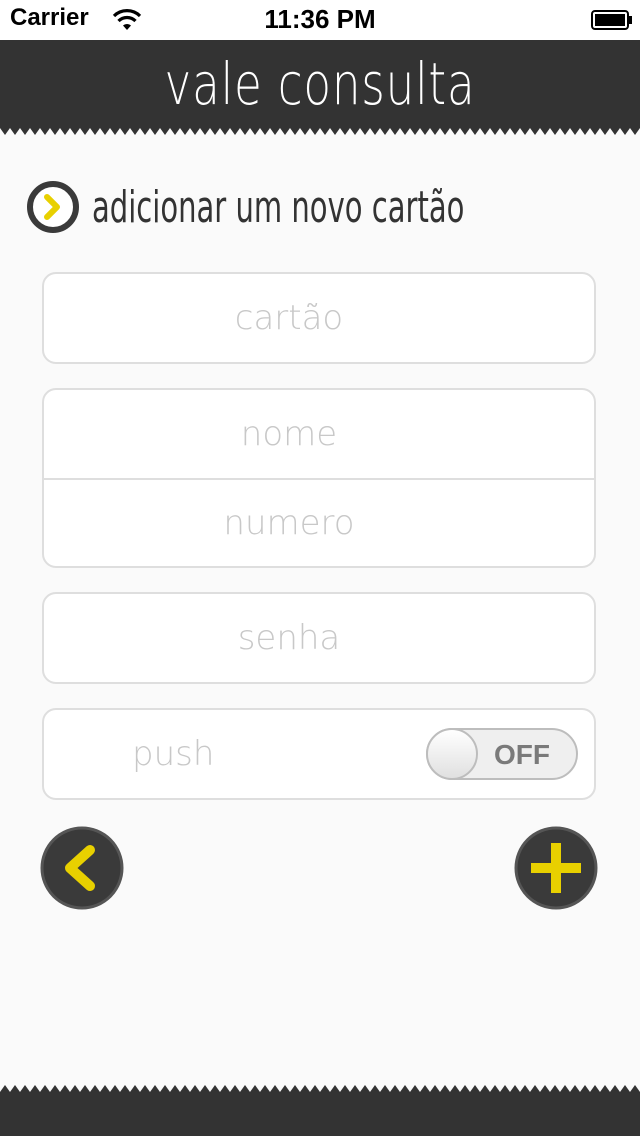 The image size is (640, 1136). I want to click on password-field, so click(319, 638).